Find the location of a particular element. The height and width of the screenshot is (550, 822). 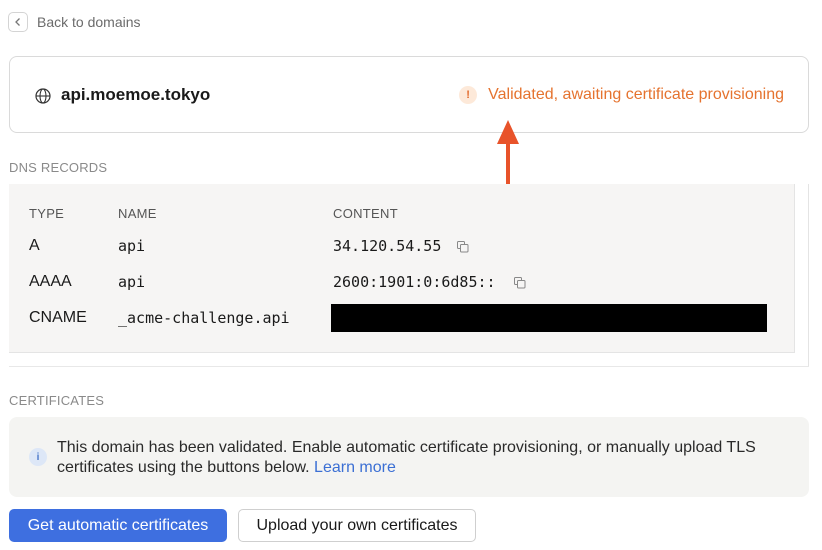

certificates-heading: CERTIFICATES is located at coordinates (57, 400).